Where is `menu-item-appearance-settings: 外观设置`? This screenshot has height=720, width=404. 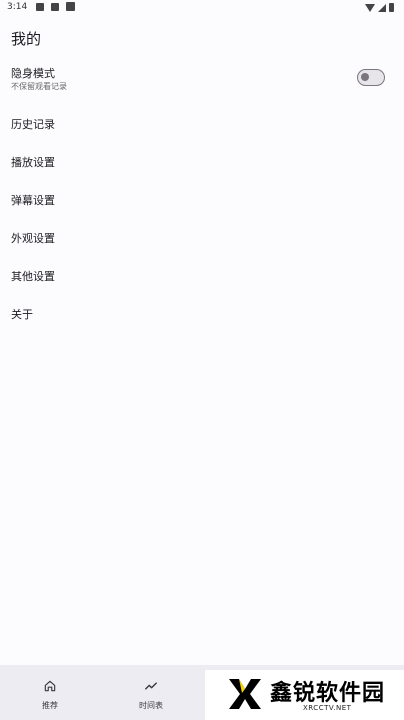
menu-item-appearance-settings: 外观设置 is located at coordinates (202, 236).